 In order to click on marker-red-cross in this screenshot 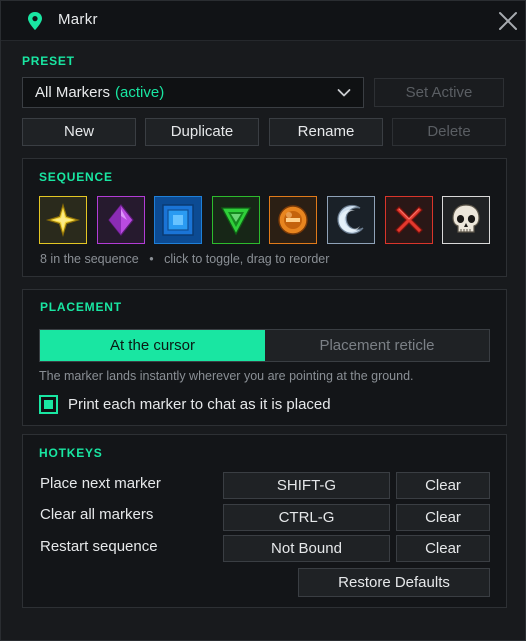, I will do `click(409, 220)`.